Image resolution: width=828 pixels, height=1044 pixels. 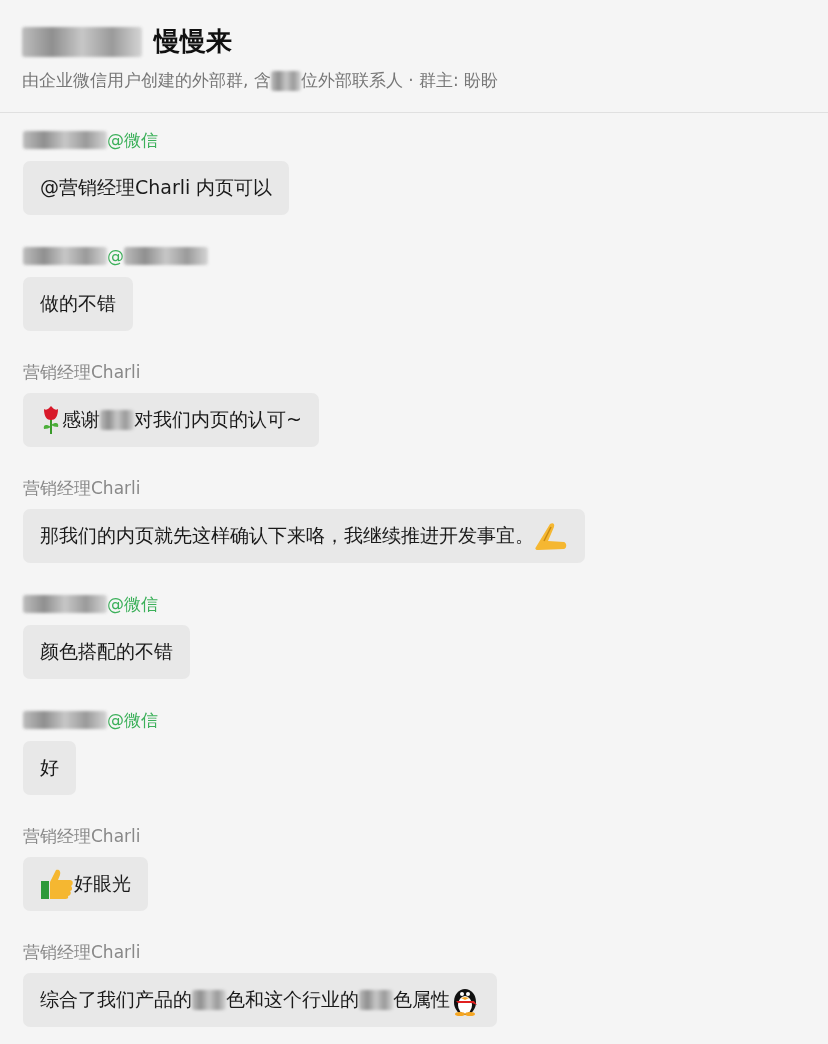 What do you see at coordinates (146, 80) in the screenshot?
I see `chat-subtitle: 由企业微信用户创建的外部群, 含` at bounding box center [146, 80].